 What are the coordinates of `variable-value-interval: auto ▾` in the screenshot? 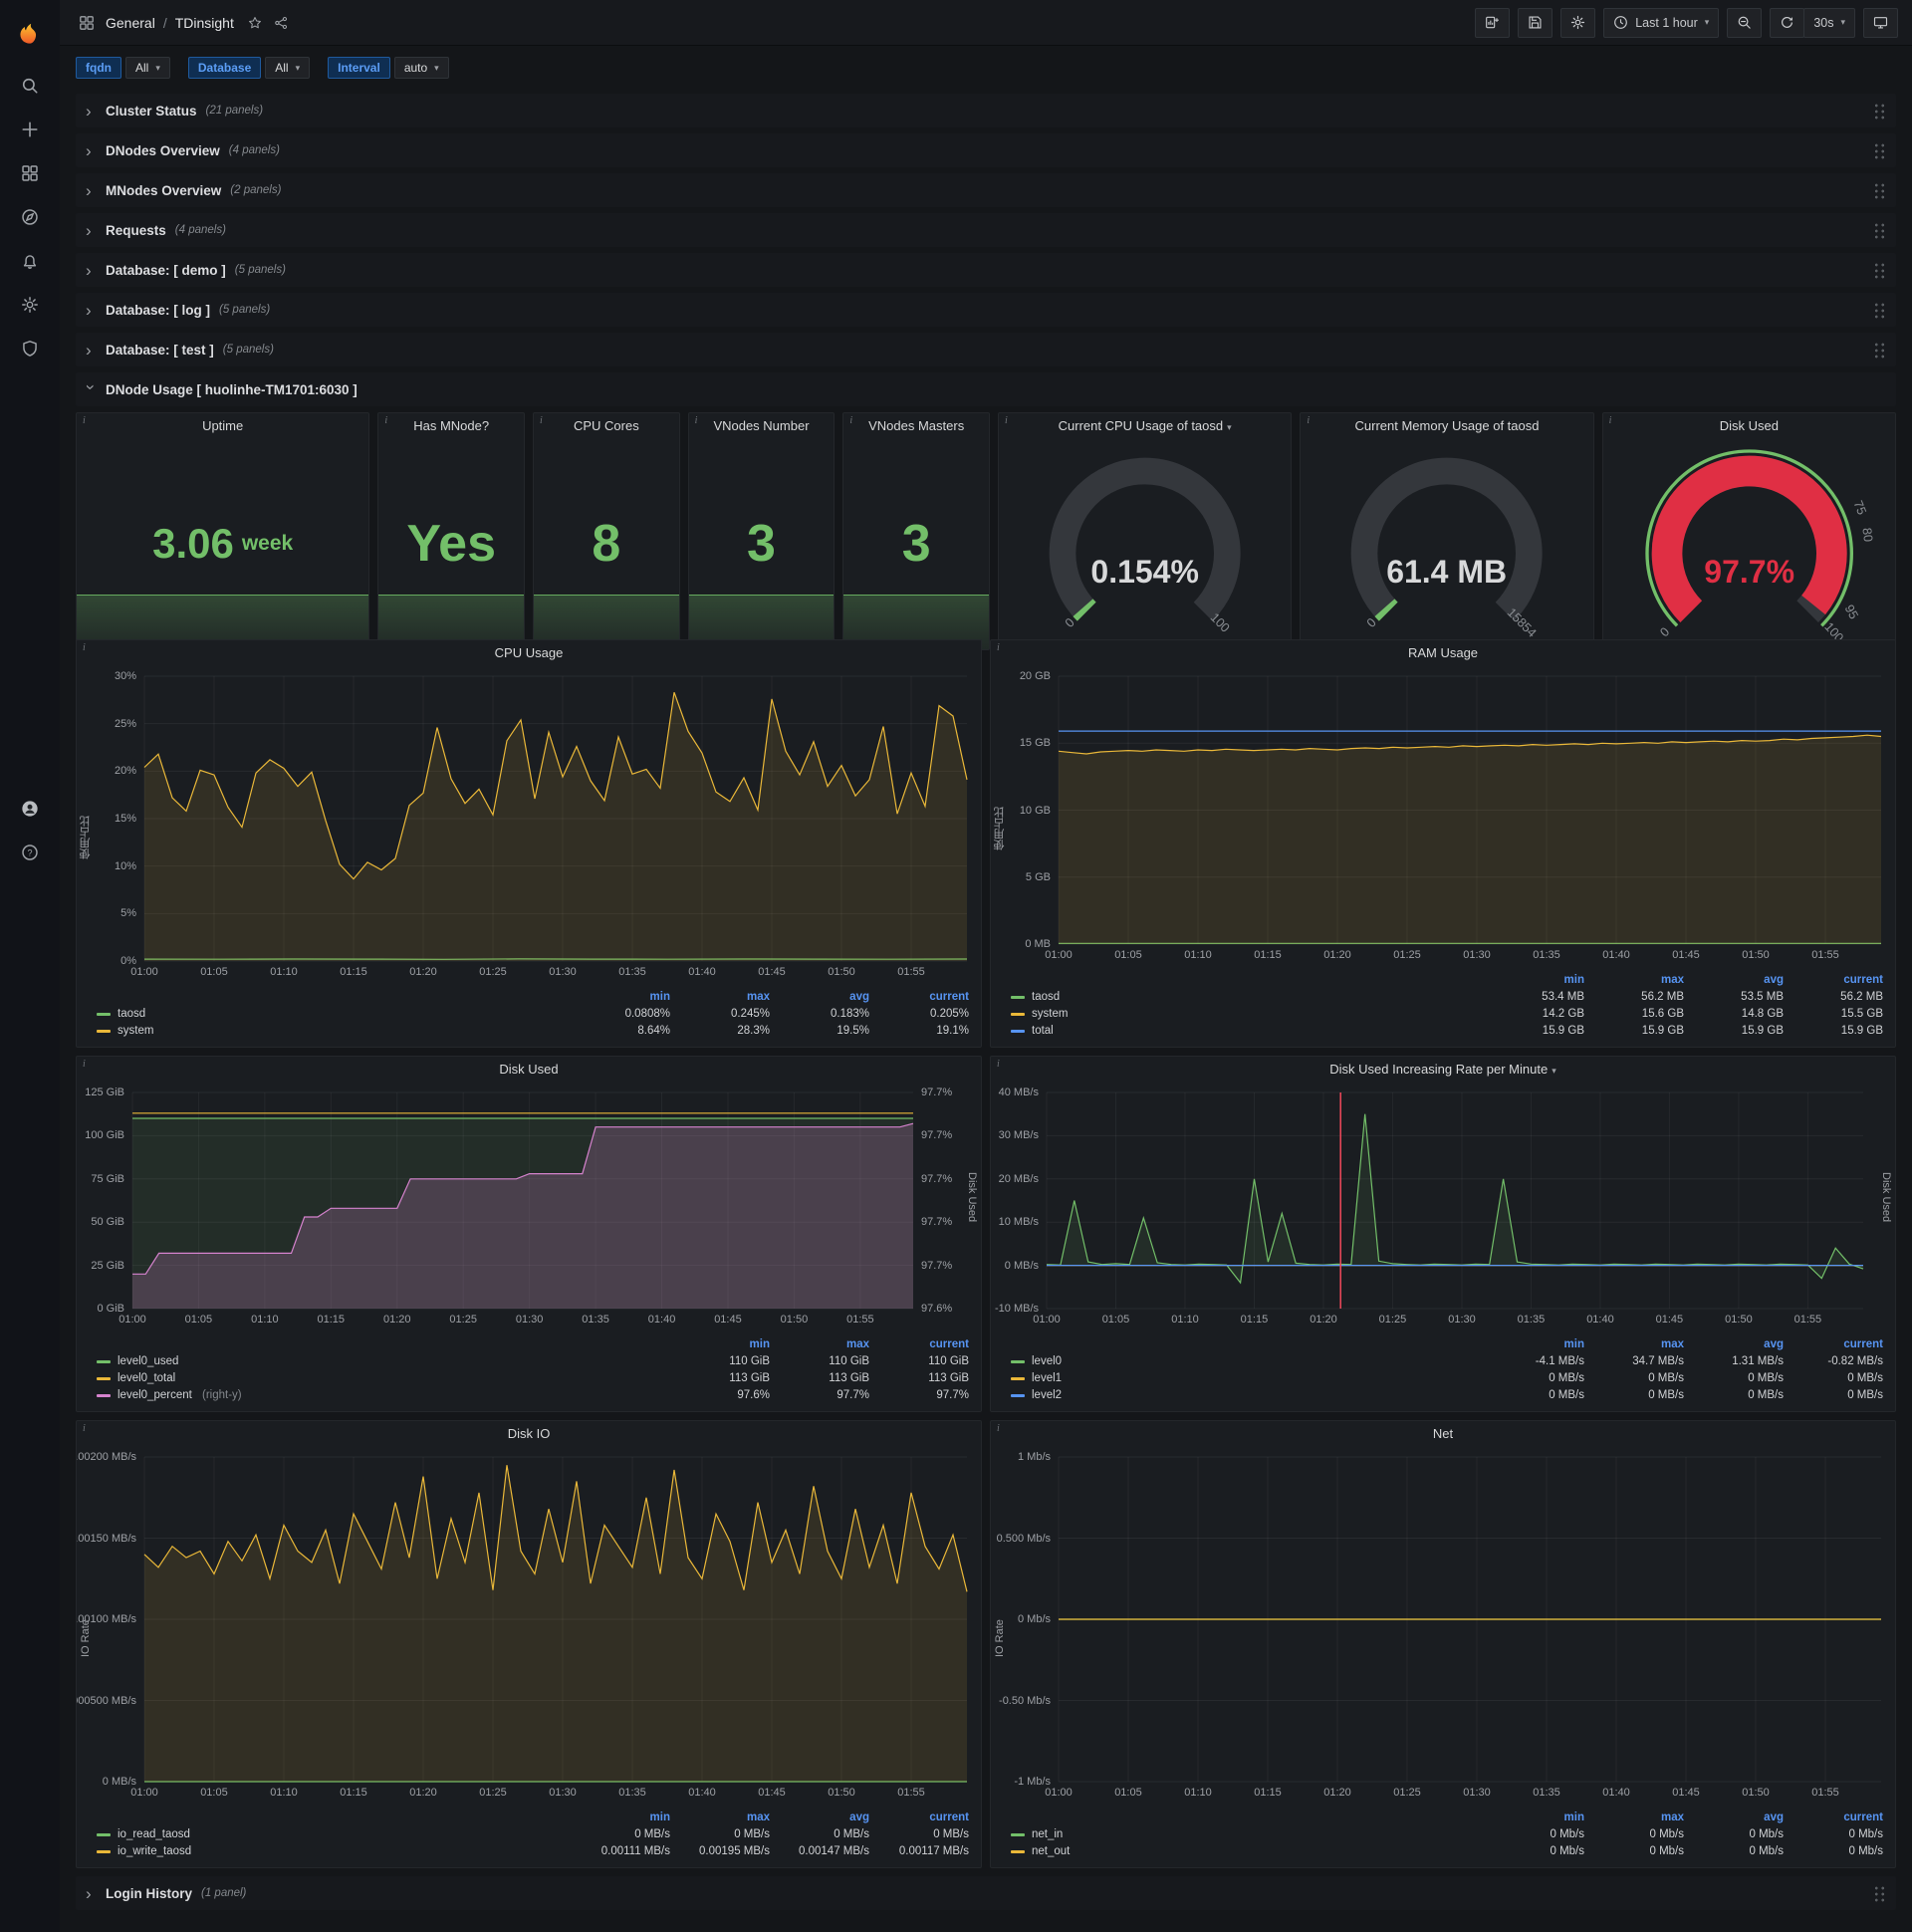 It's located at (421, 68).